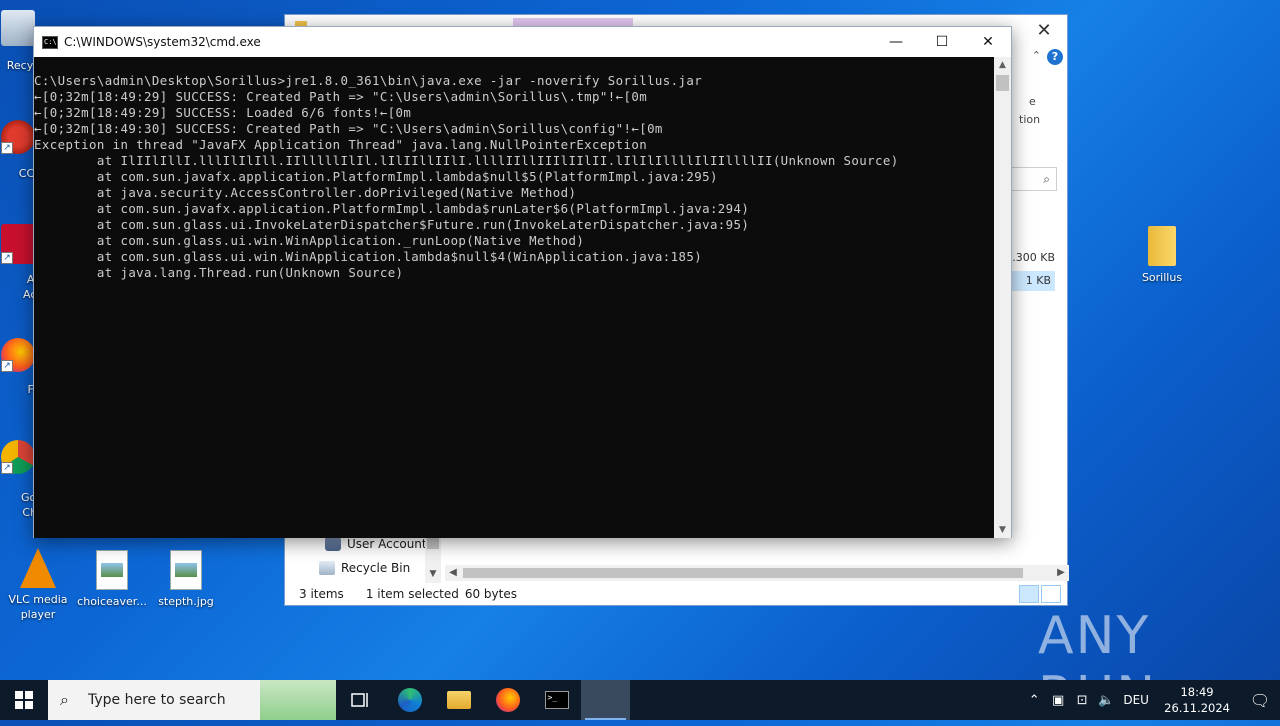 This screenshot has height=726, width=1280. Describe the element at coordinates (333, 544) in the screenshot. I see `user-accounts-icon` at that location.